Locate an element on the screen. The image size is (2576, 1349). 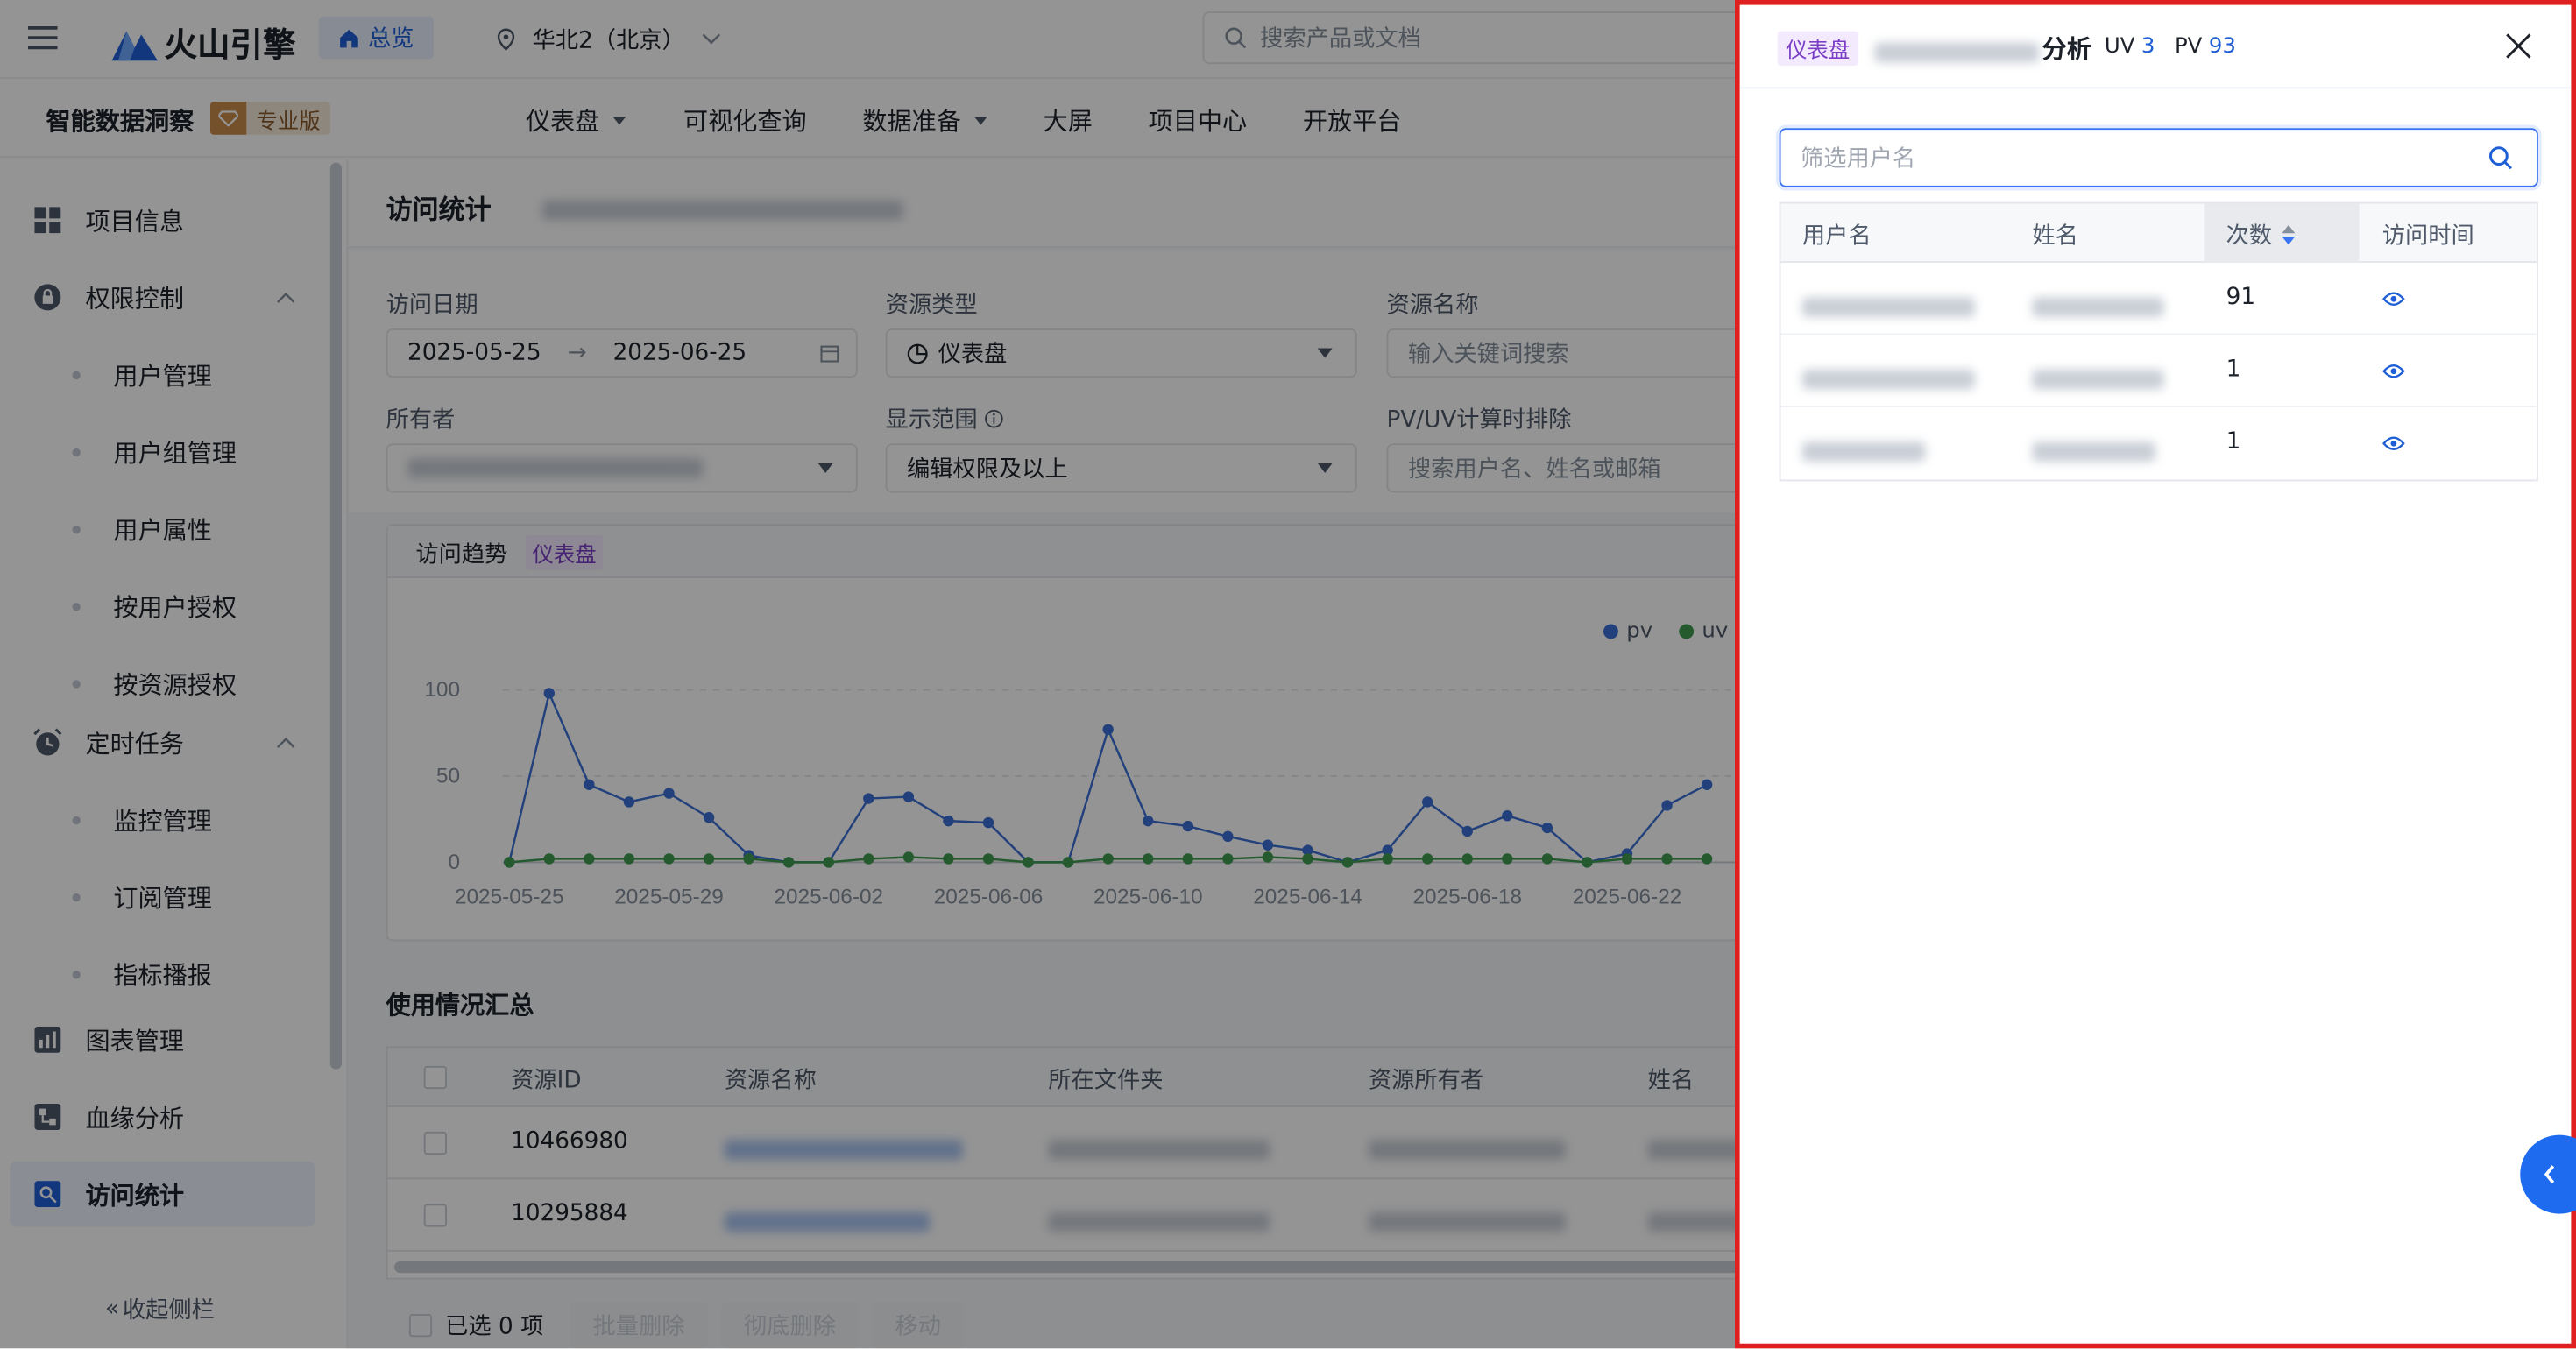
col-visit-count: 次数 is located at coordinates (2249, 236).